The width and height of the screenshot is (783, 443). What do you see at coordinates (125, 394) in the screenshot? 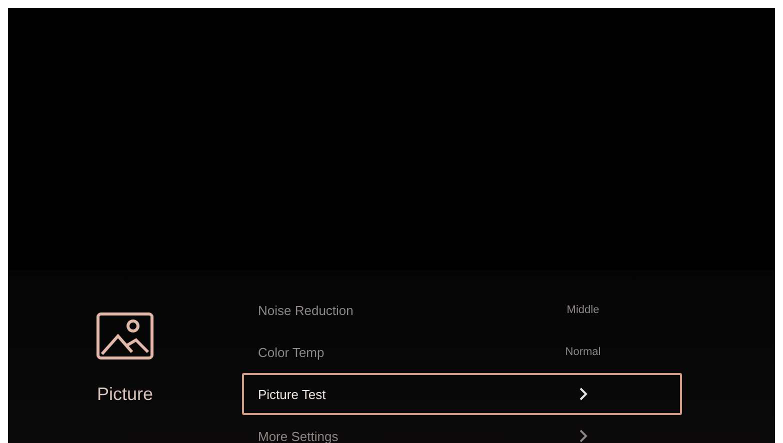
I see `category-label: Picture` at bounding box center [125, 394].